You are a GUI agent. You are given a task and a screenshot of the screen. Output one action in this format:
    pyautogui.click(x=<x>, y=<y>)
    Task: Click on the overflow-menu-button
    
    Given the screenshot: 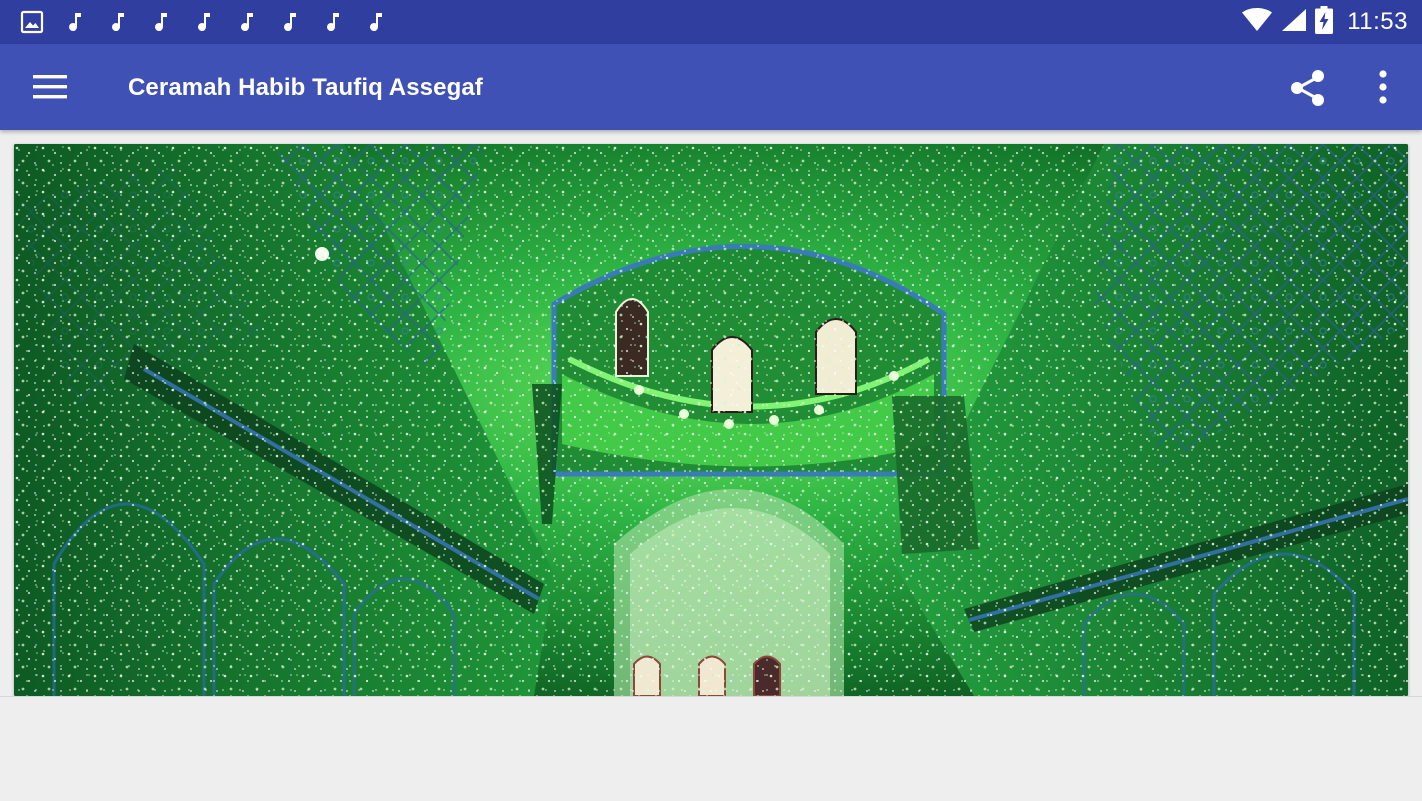 What is the action you would take?
    pyautogui.click(x=1383, y=87)
    